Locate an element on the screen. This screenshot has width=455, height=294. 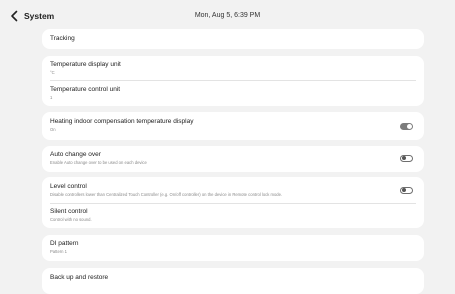
di-pattern-label: DI pattern is located at coordinates (64, 243).